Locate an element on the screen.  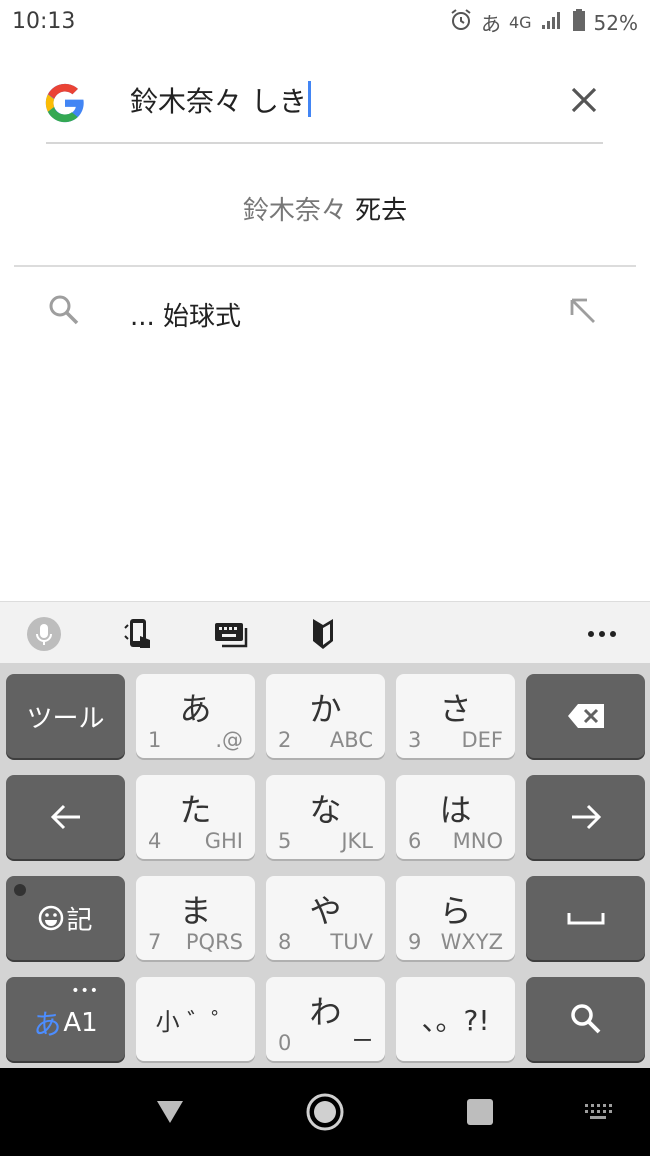
space-icon is located at coordinates (585, 918).